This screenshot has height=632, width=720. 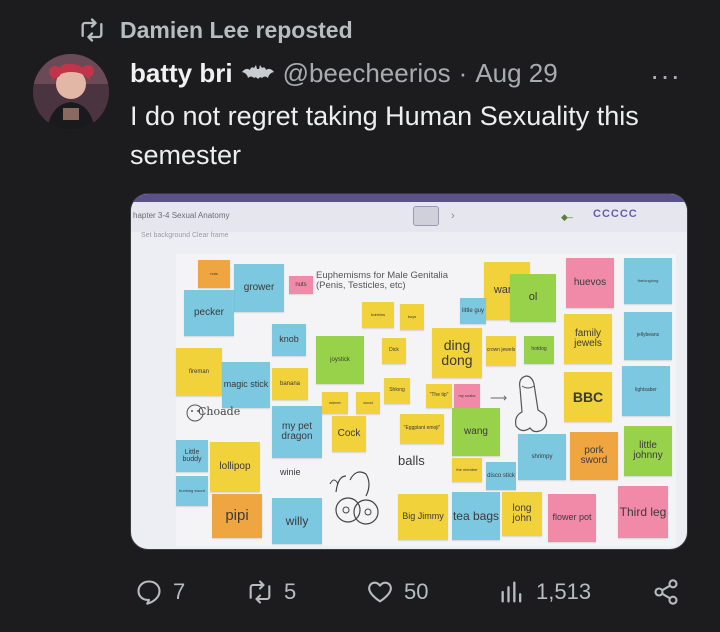 What do you see at coordinates (199, 372) in the screenshot?
I see `sticky-note: fireman` at bounding box center [199, 372].